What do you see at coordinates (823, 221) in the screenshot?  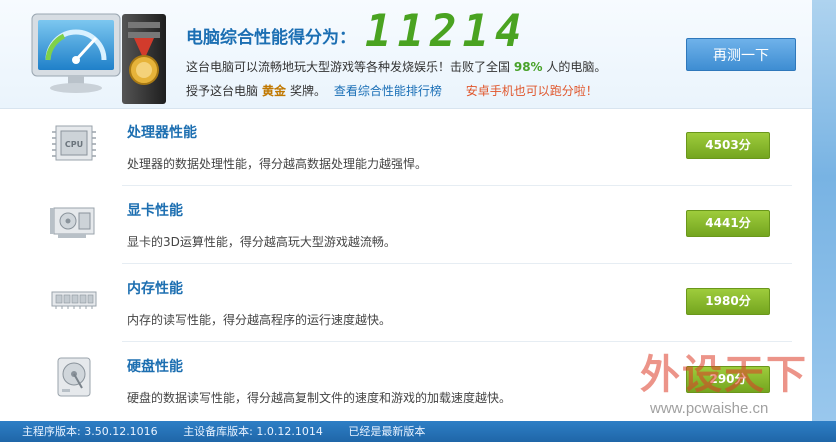 I see `window-edge-strip` at bounding box center [823, 221].